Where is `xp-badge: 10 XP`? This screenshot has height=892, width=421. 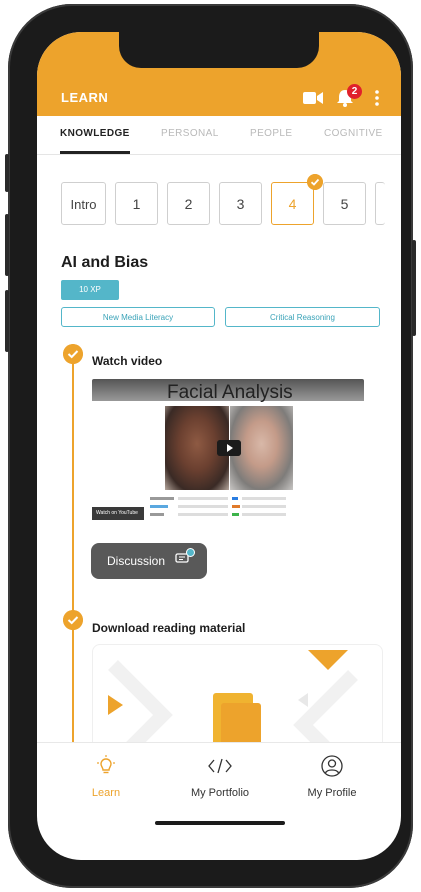
xp-badge: 10 XP is located at coordinates (90, 290).